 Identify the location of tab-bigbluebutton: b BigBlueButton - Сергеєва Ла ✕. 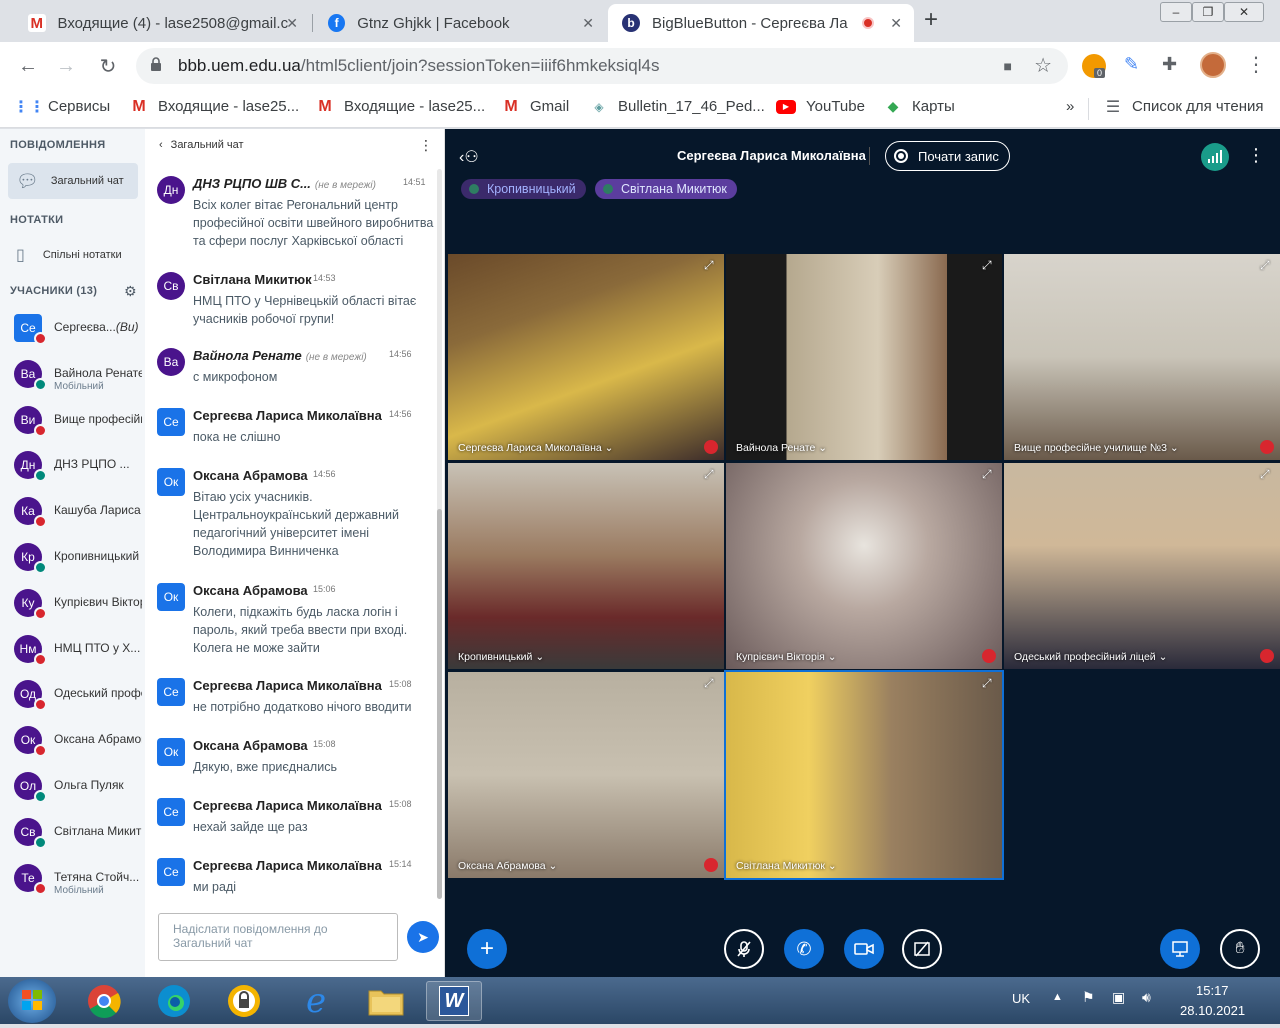
(761, 23).